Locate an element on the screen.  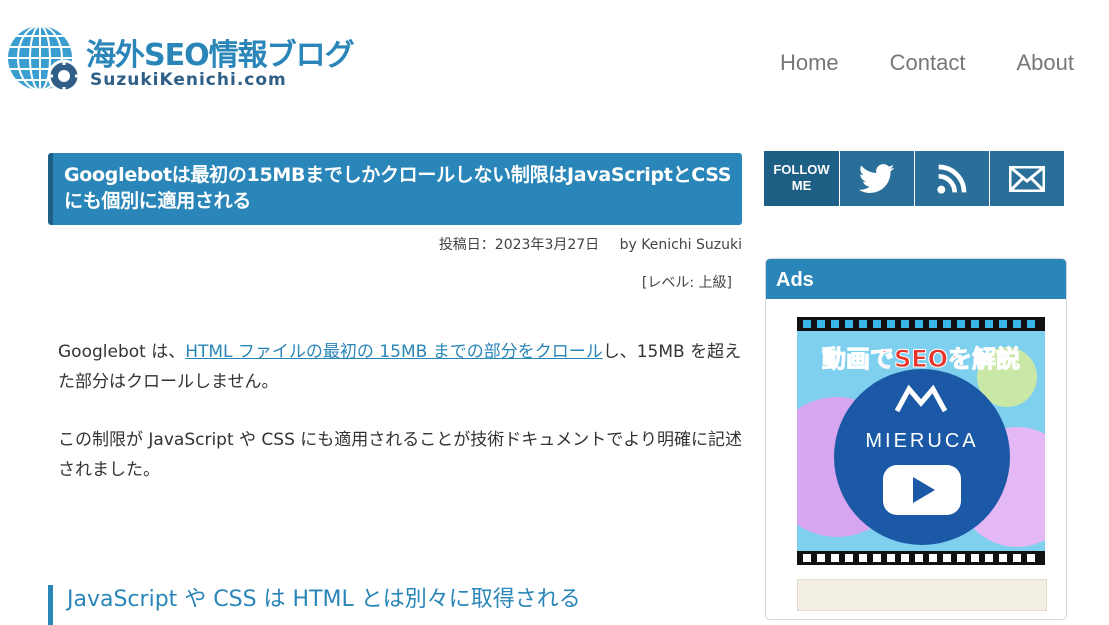
follow-bar: FOLLOW ME is located at coordinates (914, 178).